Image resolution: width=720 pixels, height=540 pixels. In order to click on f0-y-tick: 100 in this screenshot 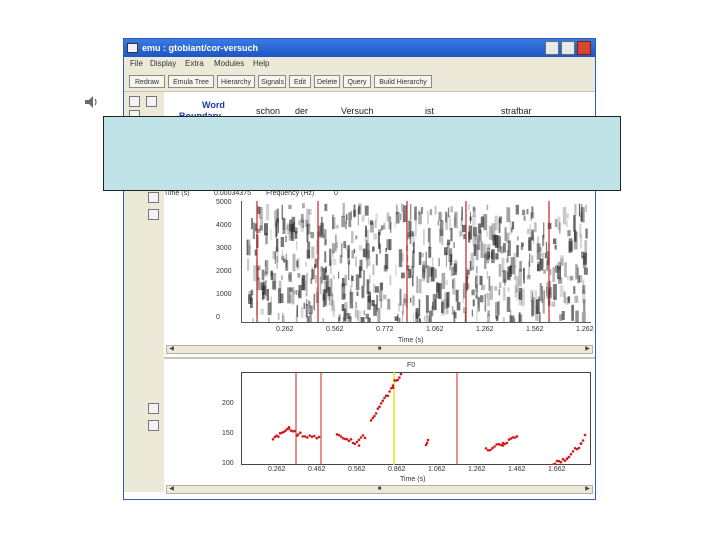, I will do `click(228, 463)`.